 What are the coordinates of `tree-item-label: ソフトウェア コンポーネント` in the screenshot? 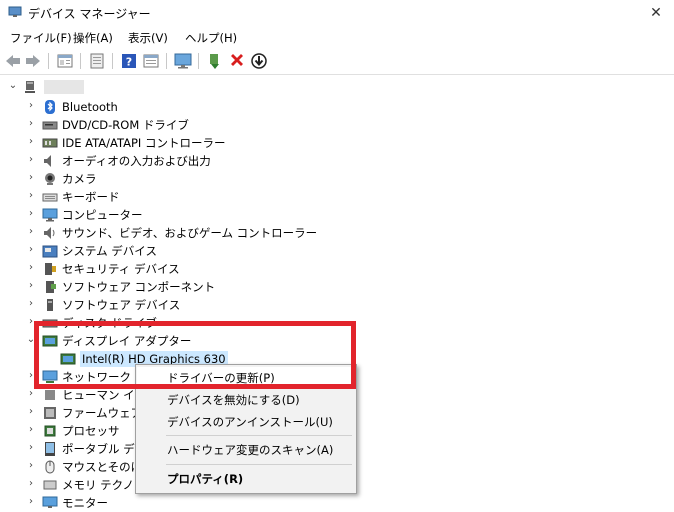 It's located at (139, 287).